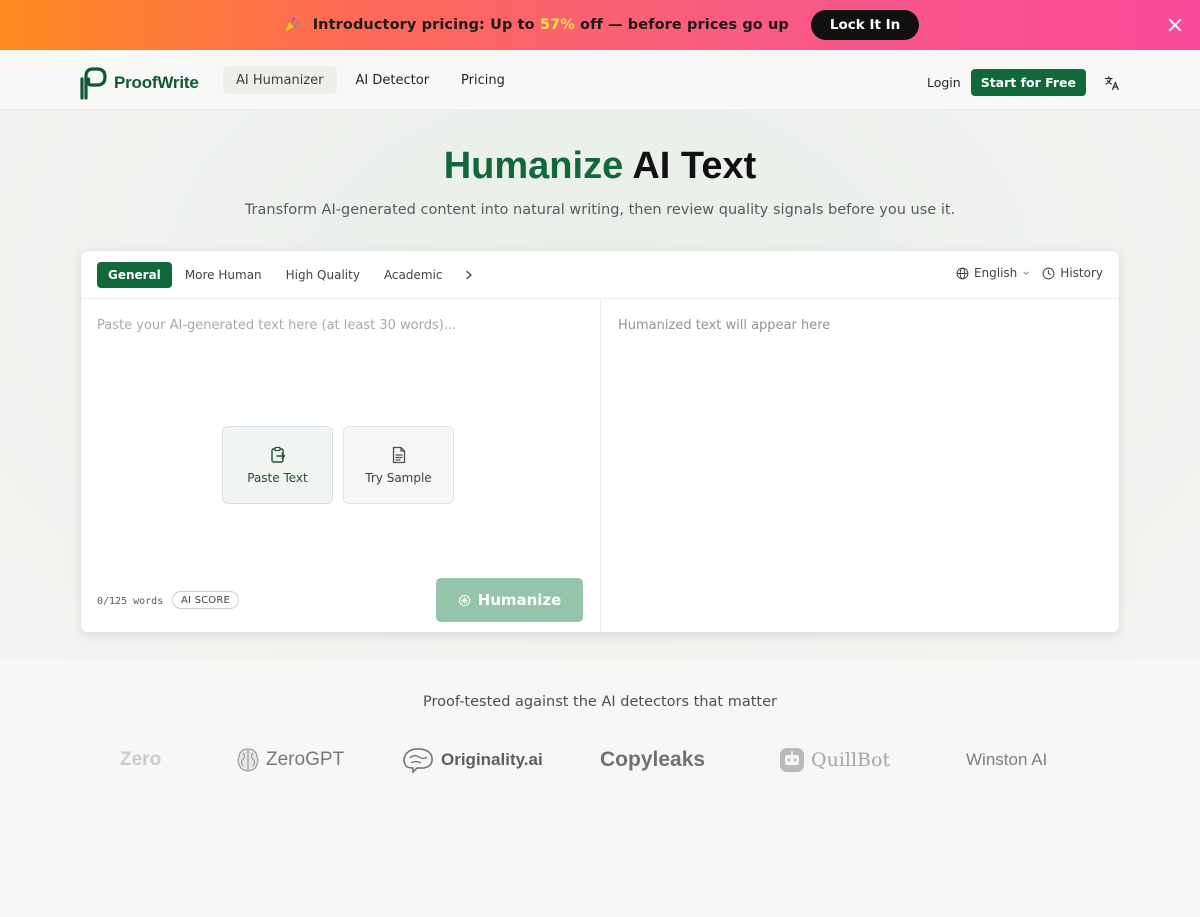 The image size is (1200, 917). I want to click on logo-copyleaks-text: Copyleaks, so click(653, 759).